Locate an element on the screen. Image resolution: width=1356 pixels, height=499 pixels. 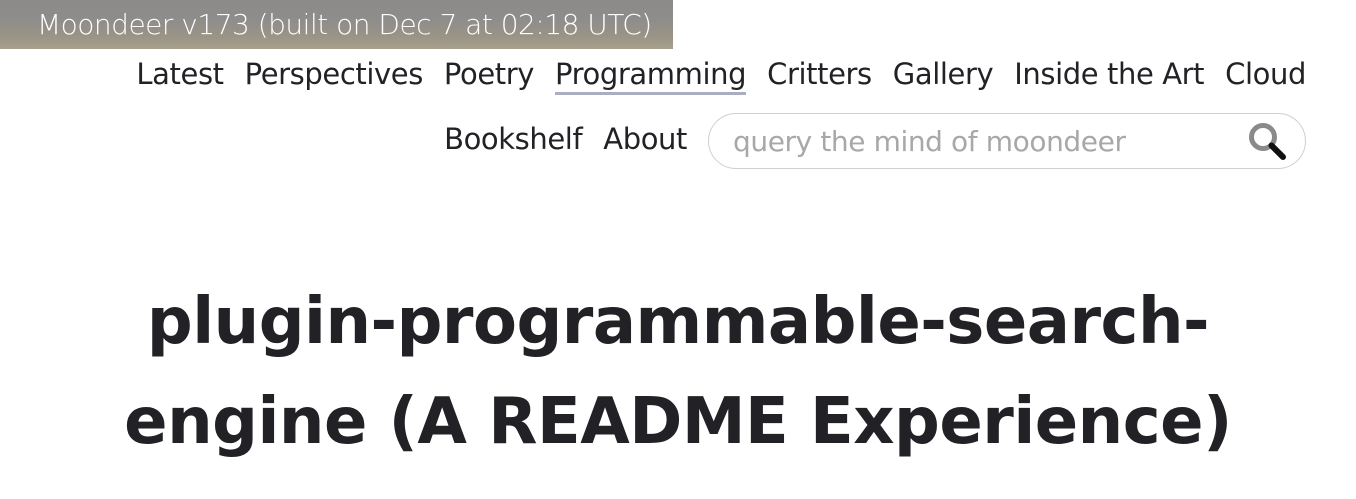
nav-link-poetry: Poetry is located at coordinates (489, 76).